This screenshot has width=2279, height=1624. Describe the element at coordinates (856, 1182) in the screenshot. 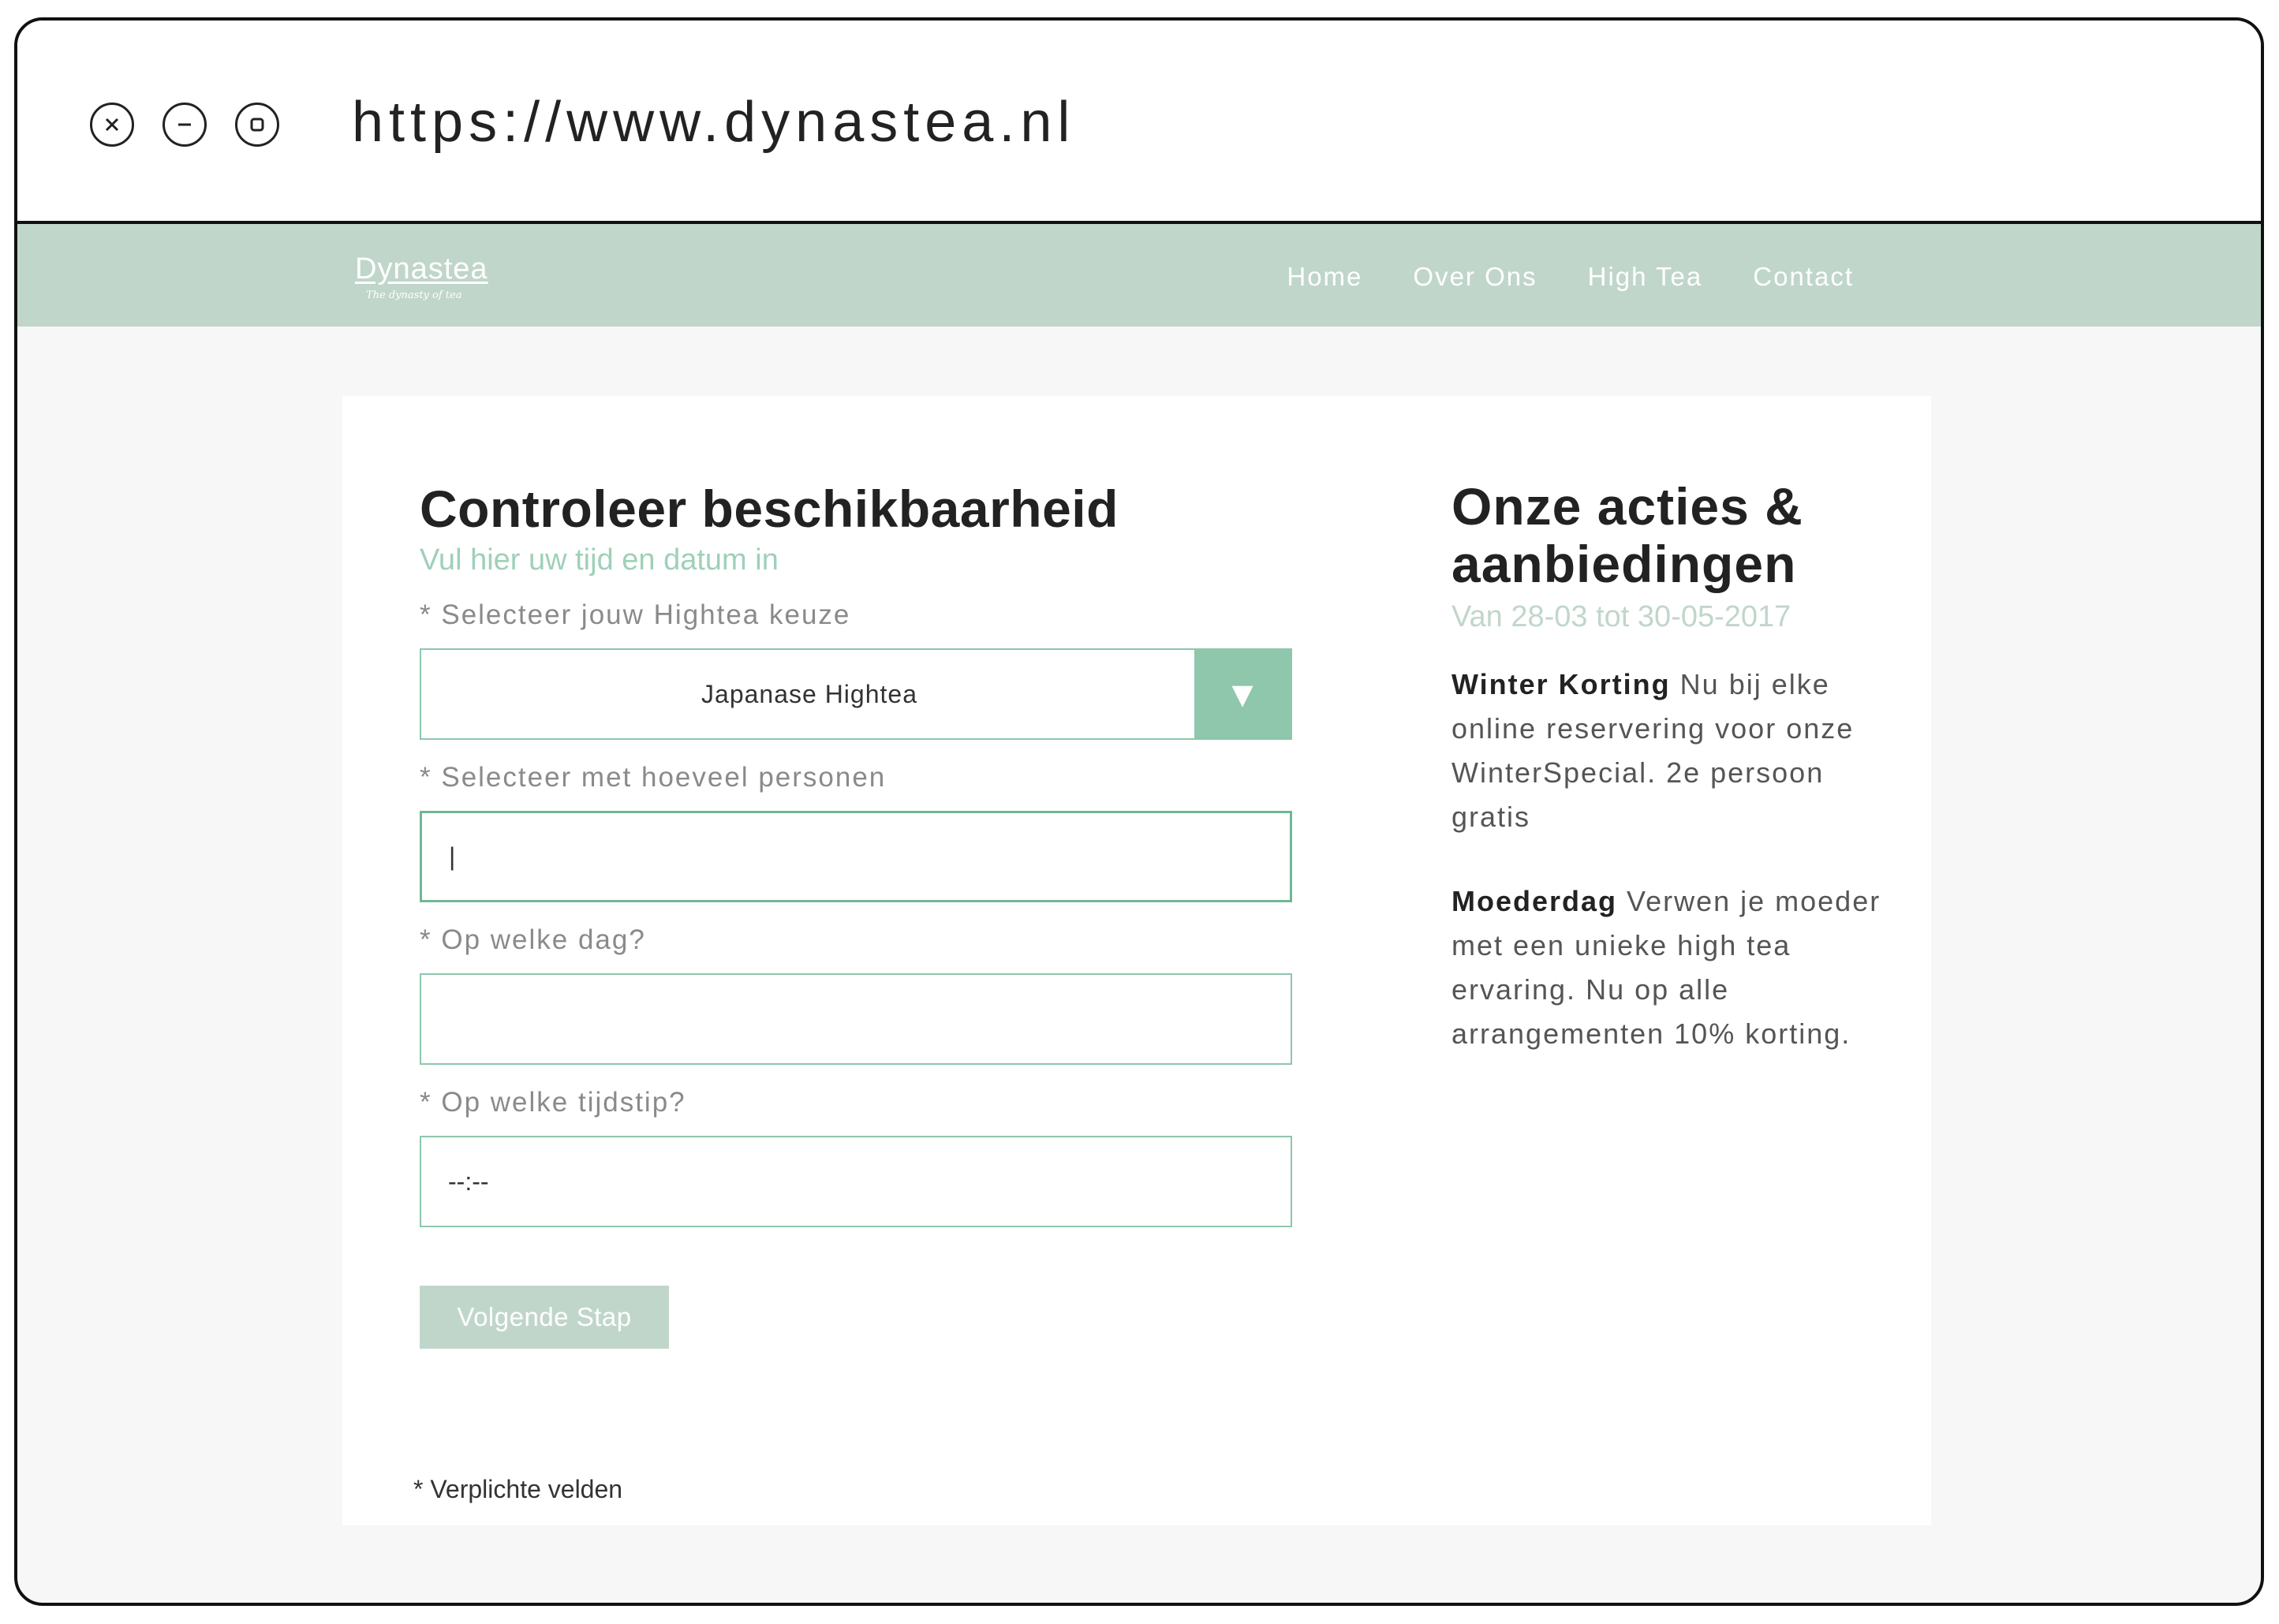

I see `time-input: --:--` at that location.